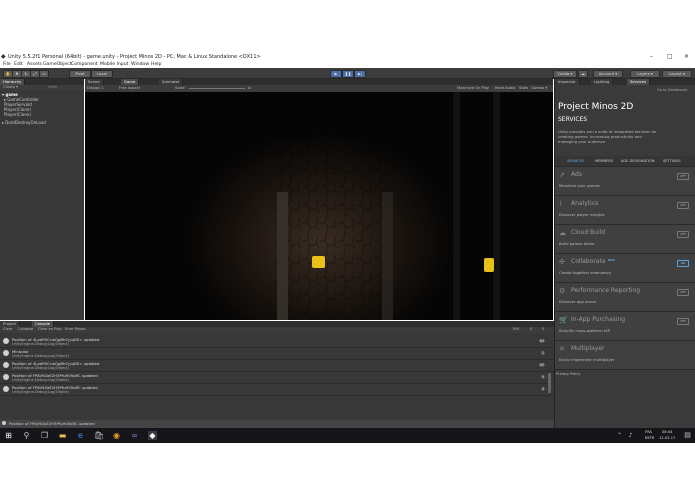  I want to click on cloud-icon: ☁, so click(583, 74).